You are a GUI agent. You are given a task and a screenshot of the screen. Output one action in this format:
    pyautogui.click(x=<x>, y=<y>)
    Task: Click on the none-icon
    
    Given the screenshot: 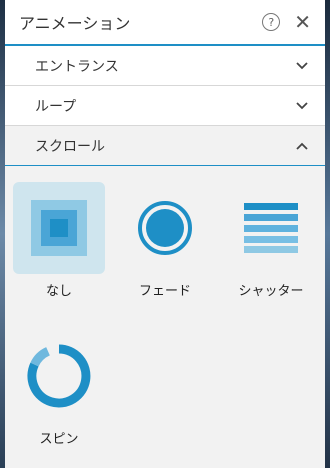 What is the action you would take?
    pyautogui.click(x=59, y=228)
    